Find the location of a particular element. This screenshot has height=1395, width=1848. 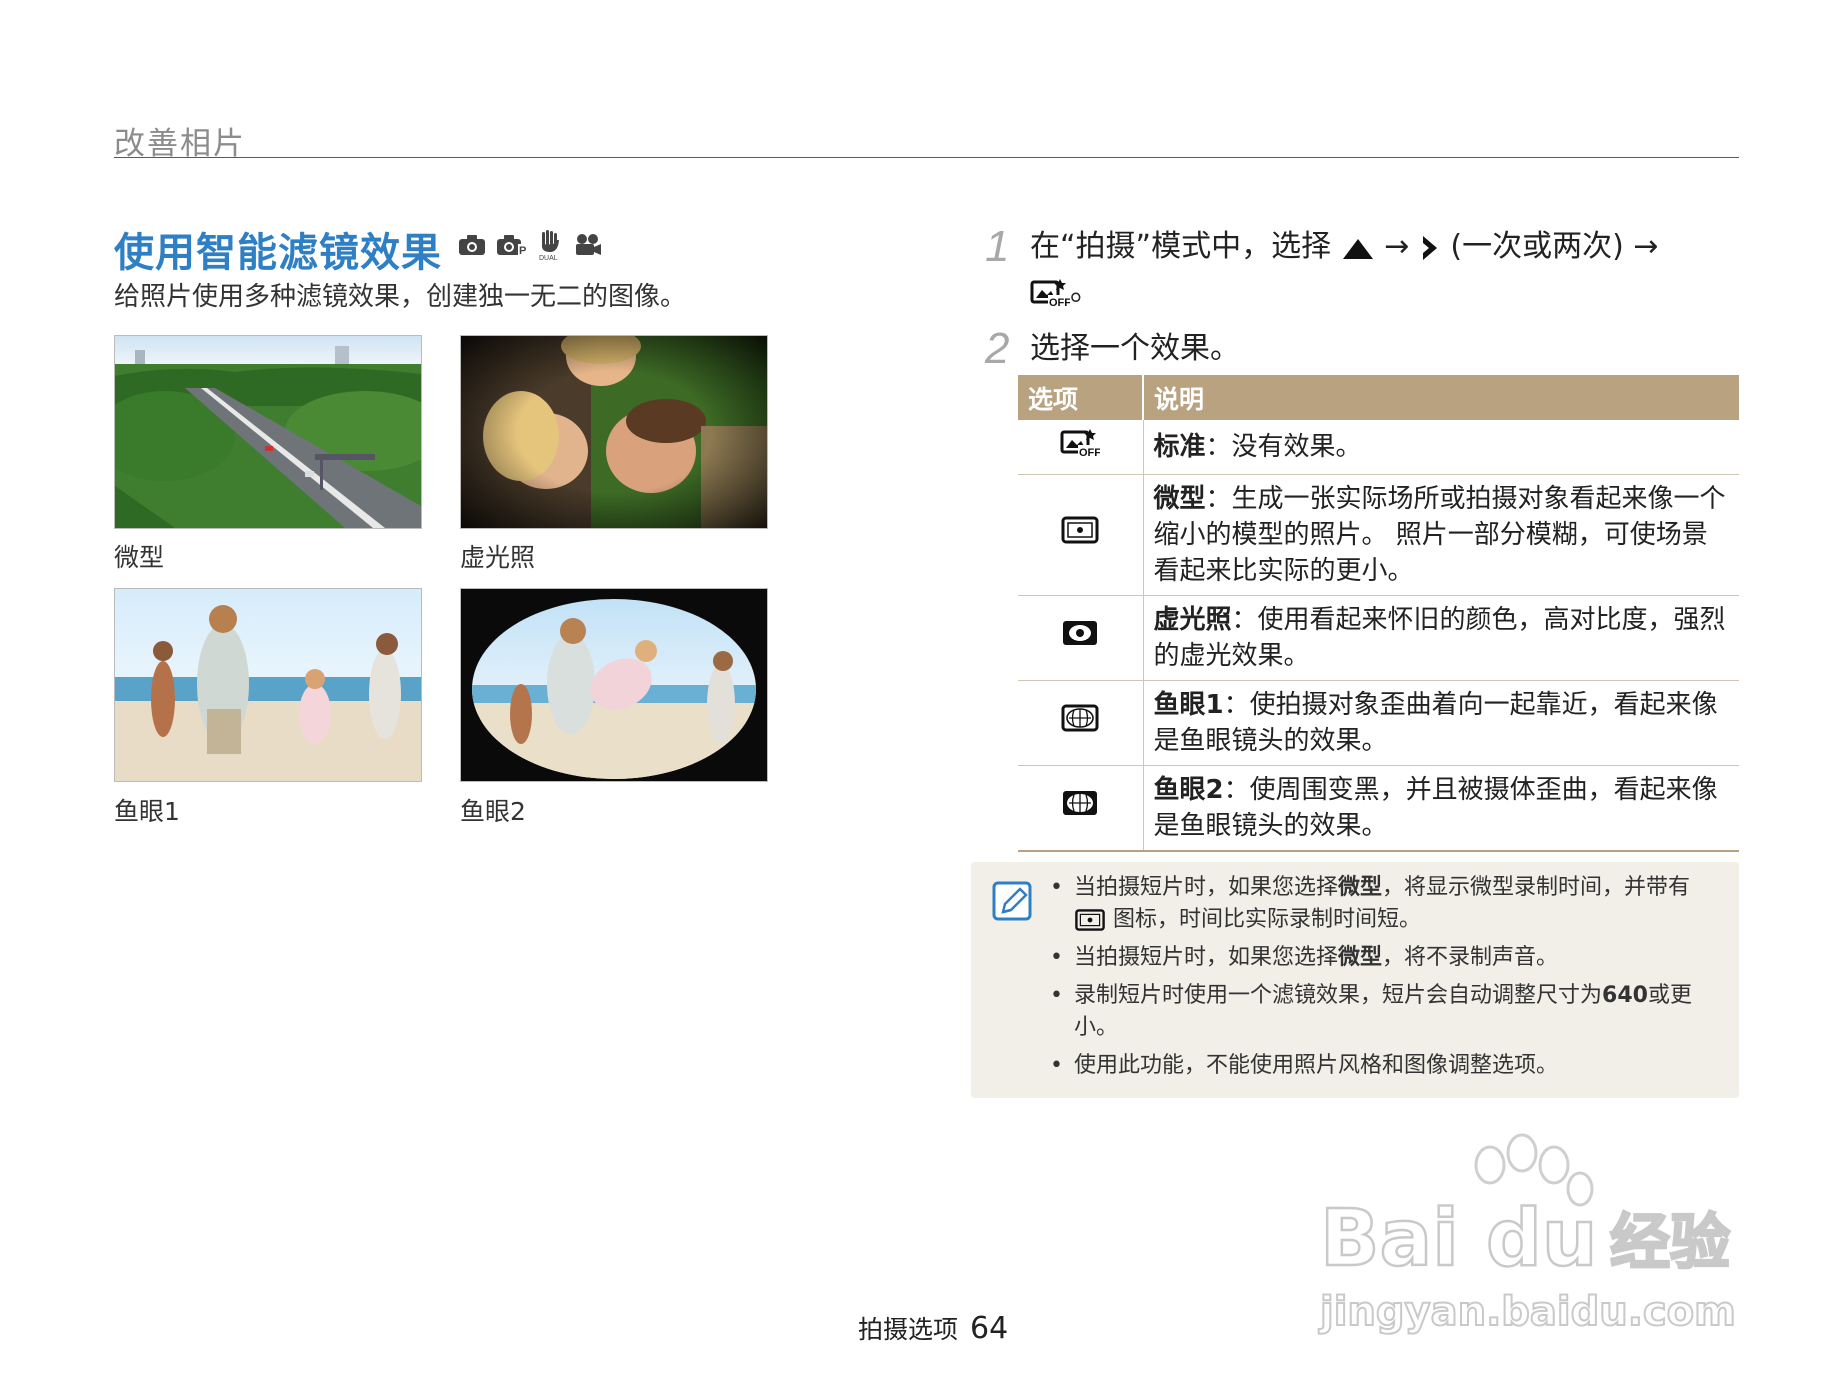

footer-label: 拍摄选项 is located at coordinates (908, 1329).